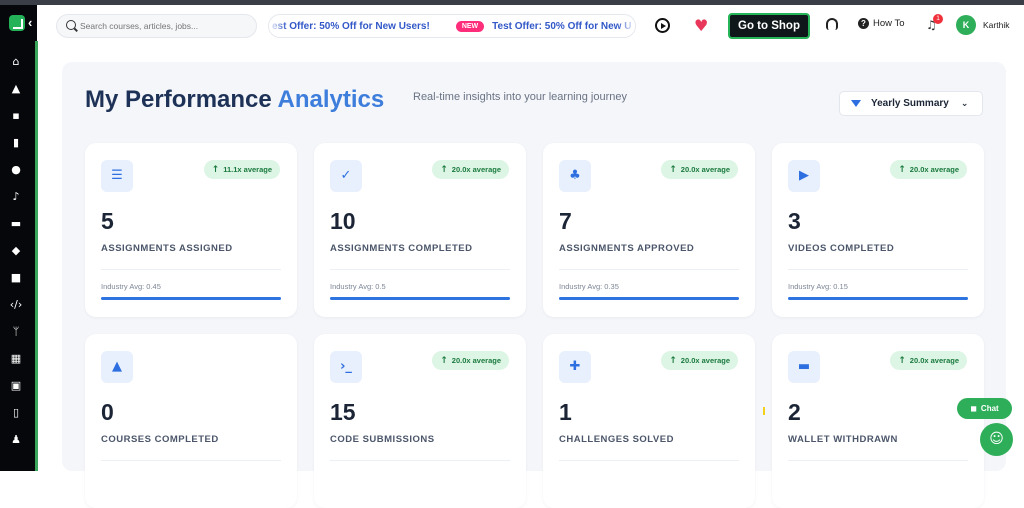  What do you see at coordinates (382, 439) in the screenshot?
I see `stat-label: CODE SUBMISSIONS` at bounding box center [382, 439].